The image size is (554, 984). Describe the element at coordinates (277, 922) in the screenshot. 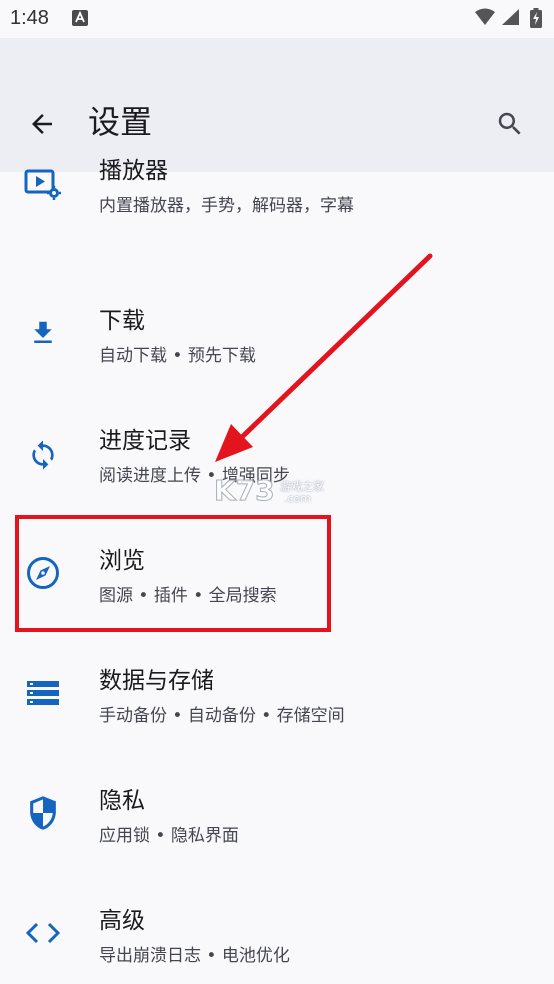

I see `setting-item-advanced: 高级 导出崩溃日志 • 电池优化` at that location.